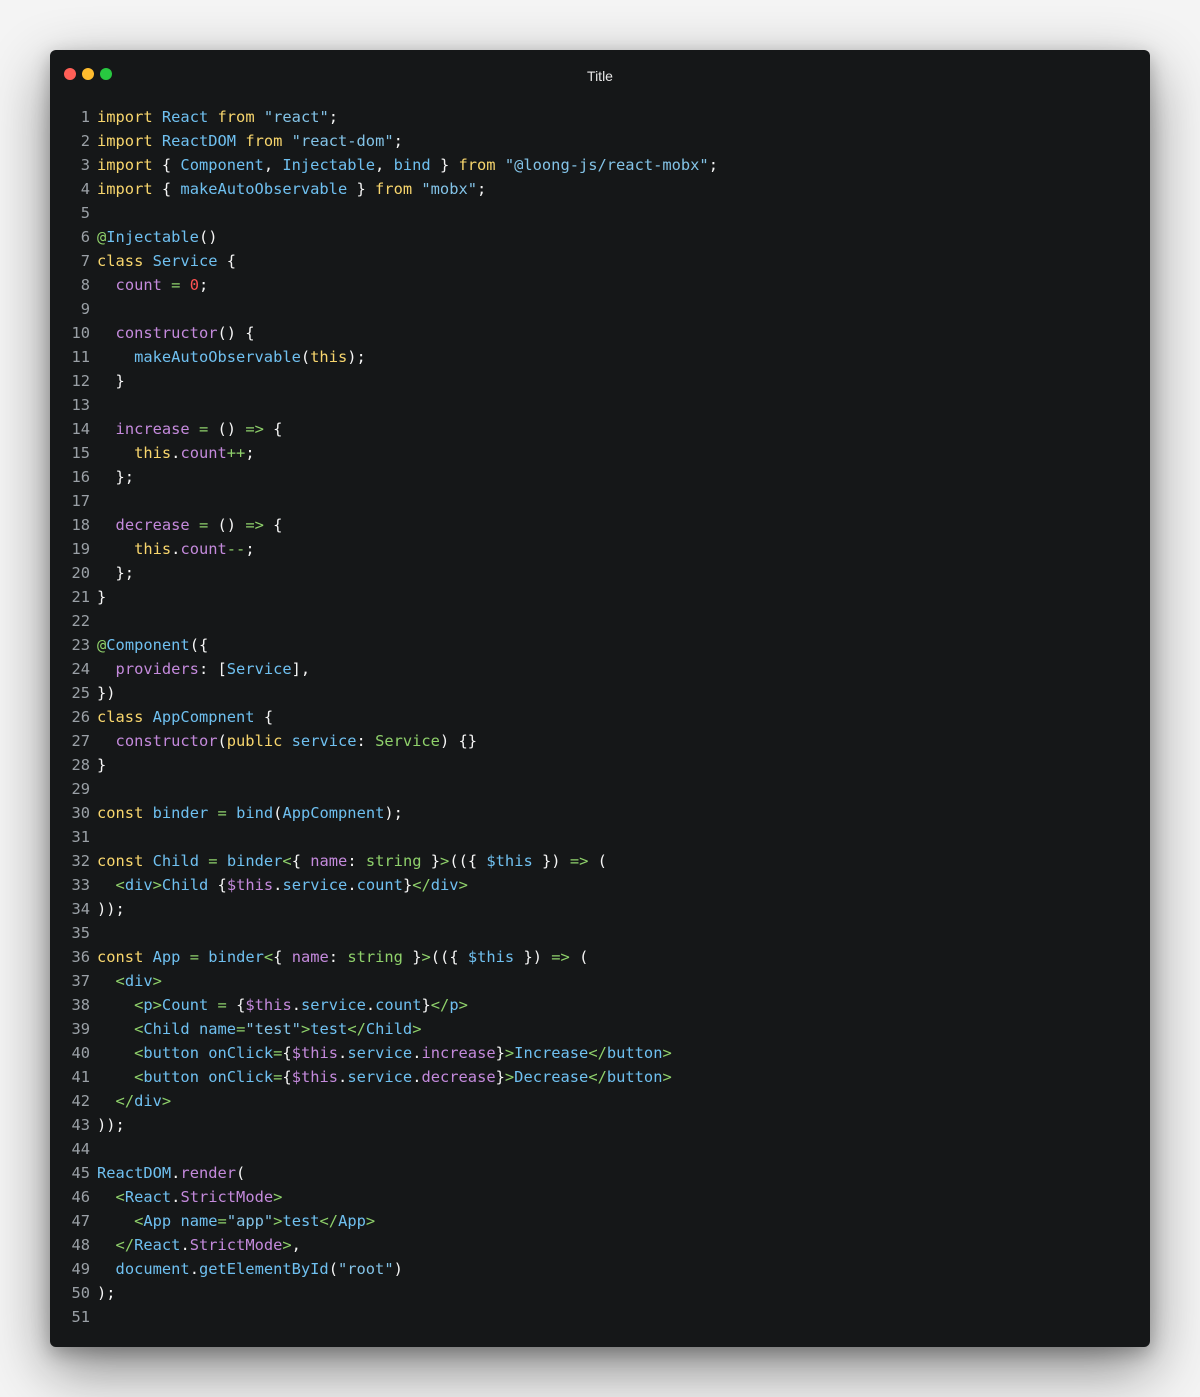  What do you see at coordinates (157, 669) in the screenshot?
I see `code-token: providers` at bounding box center [157, 669].